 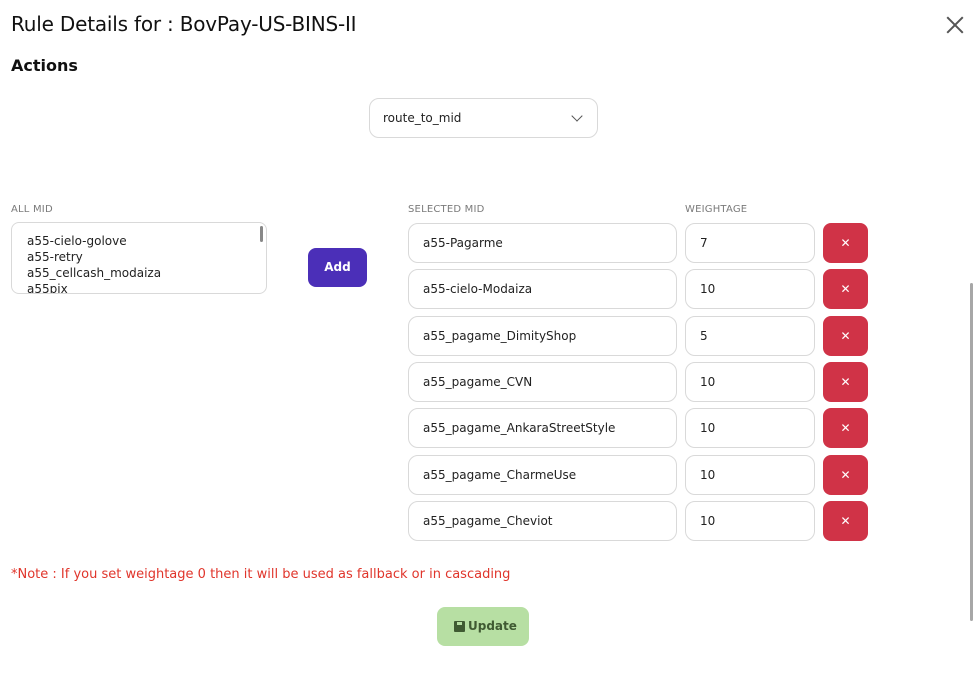 What do you see at coordinates (750, 336) in the screenshot?
I see `weightage-input: 5` at bounding box center [750, 336].